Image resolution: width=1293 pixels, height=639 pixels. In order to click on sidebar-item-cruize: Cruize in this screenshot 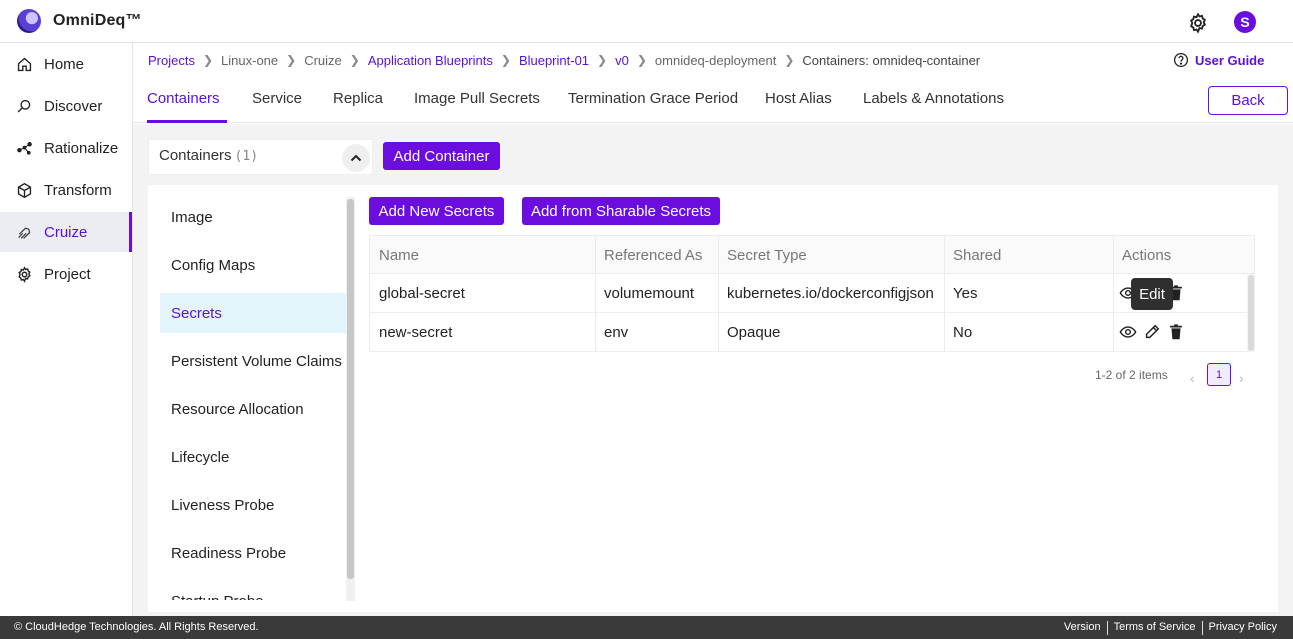, I will do `click(66, 232)`.